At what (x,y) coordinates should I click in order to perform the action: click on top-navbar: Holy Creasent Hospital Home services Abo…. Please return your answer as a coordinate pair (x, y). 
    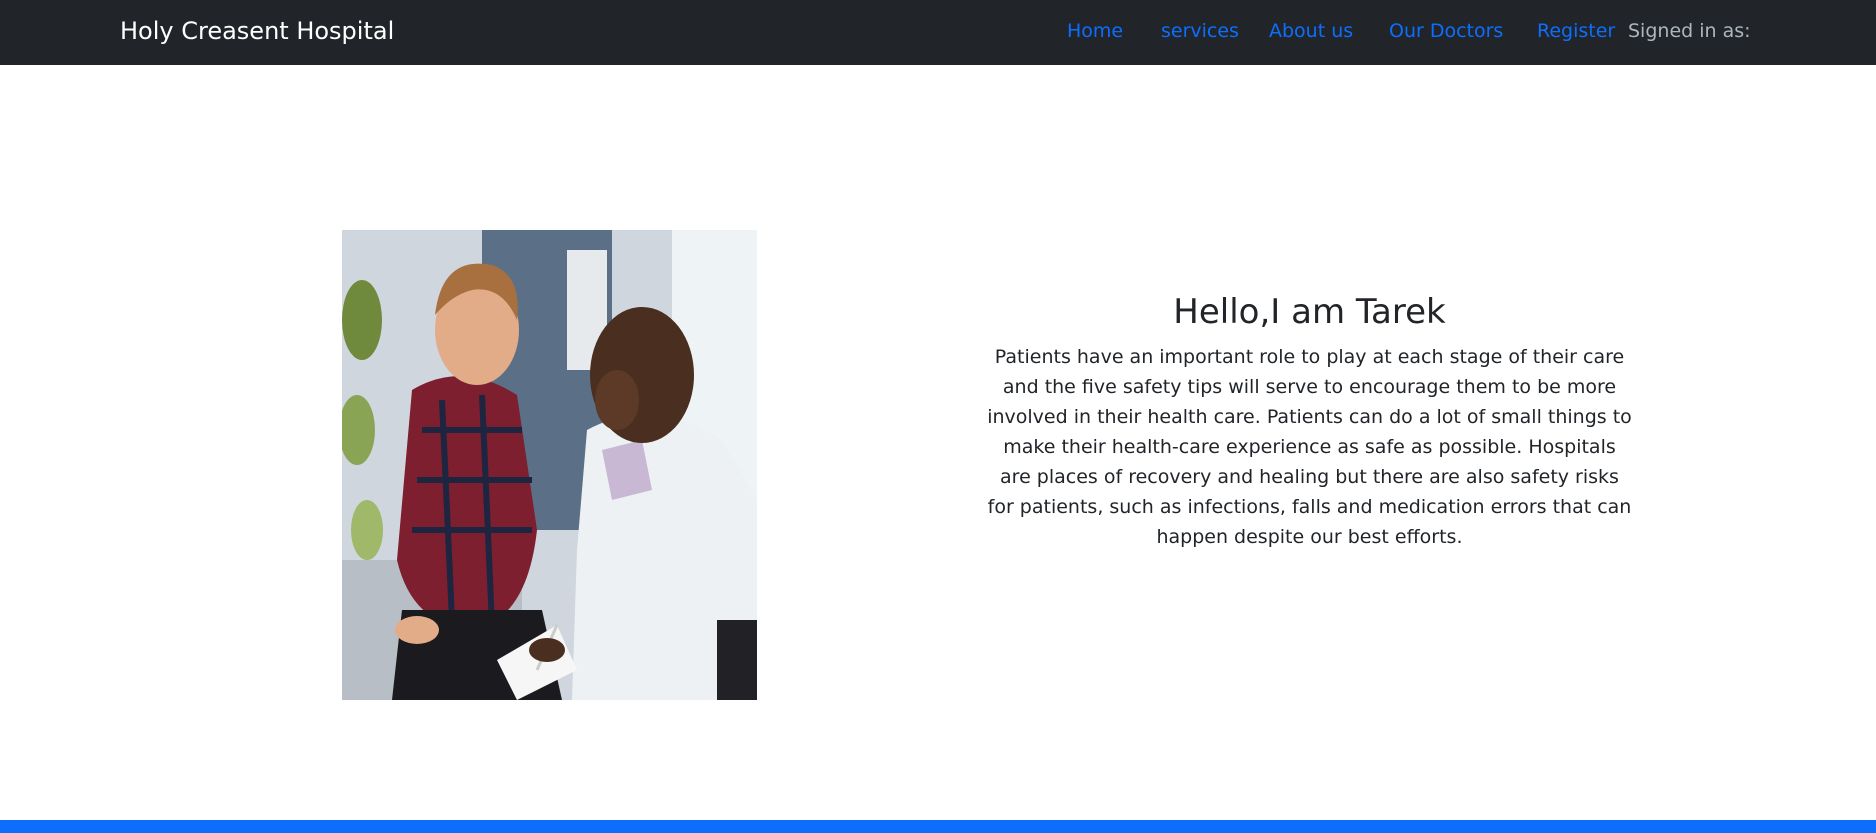
    Looking at the image, I should click on (938, 32).